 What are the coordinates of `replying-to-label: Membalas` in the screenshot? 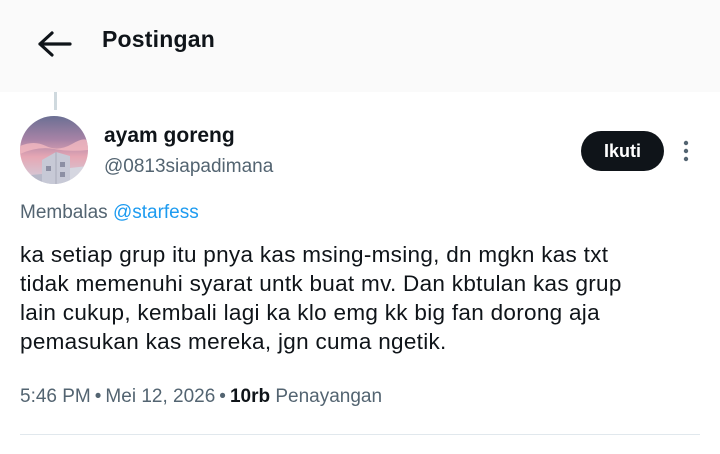 It's located at (64, 212).